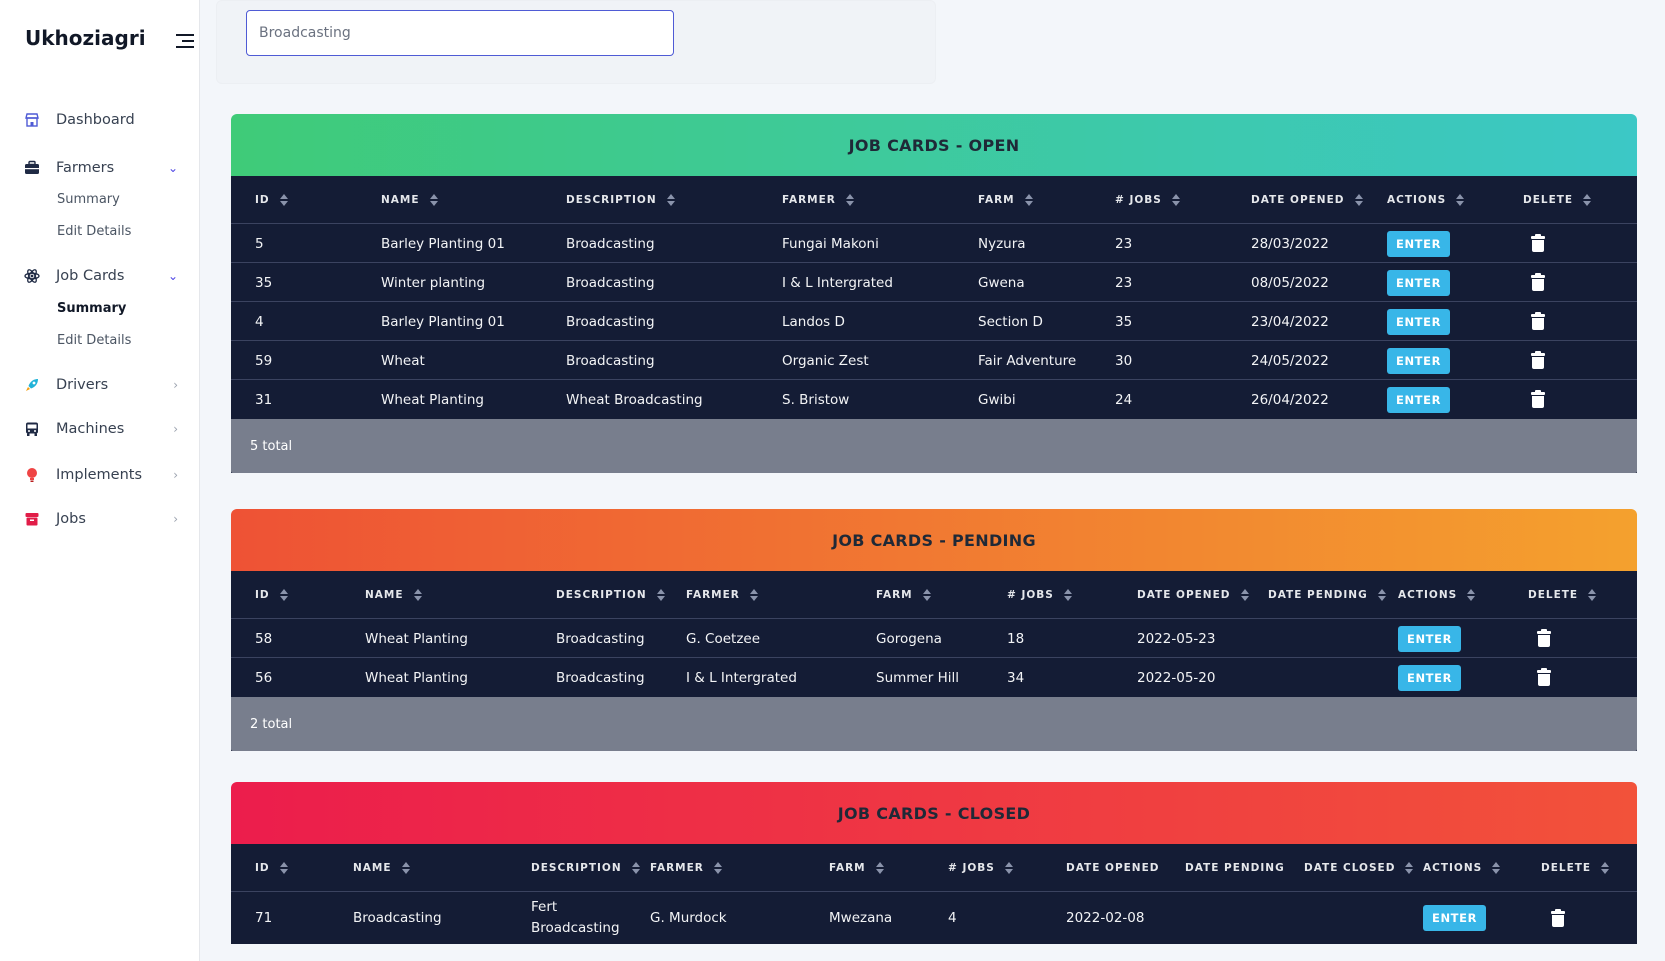 Image resolution: width=1665 pixels, height=961 pixels. Describe the element at coordinates (1010, 321) in the screenshot. I see `cell-farm: Section D` at that location.